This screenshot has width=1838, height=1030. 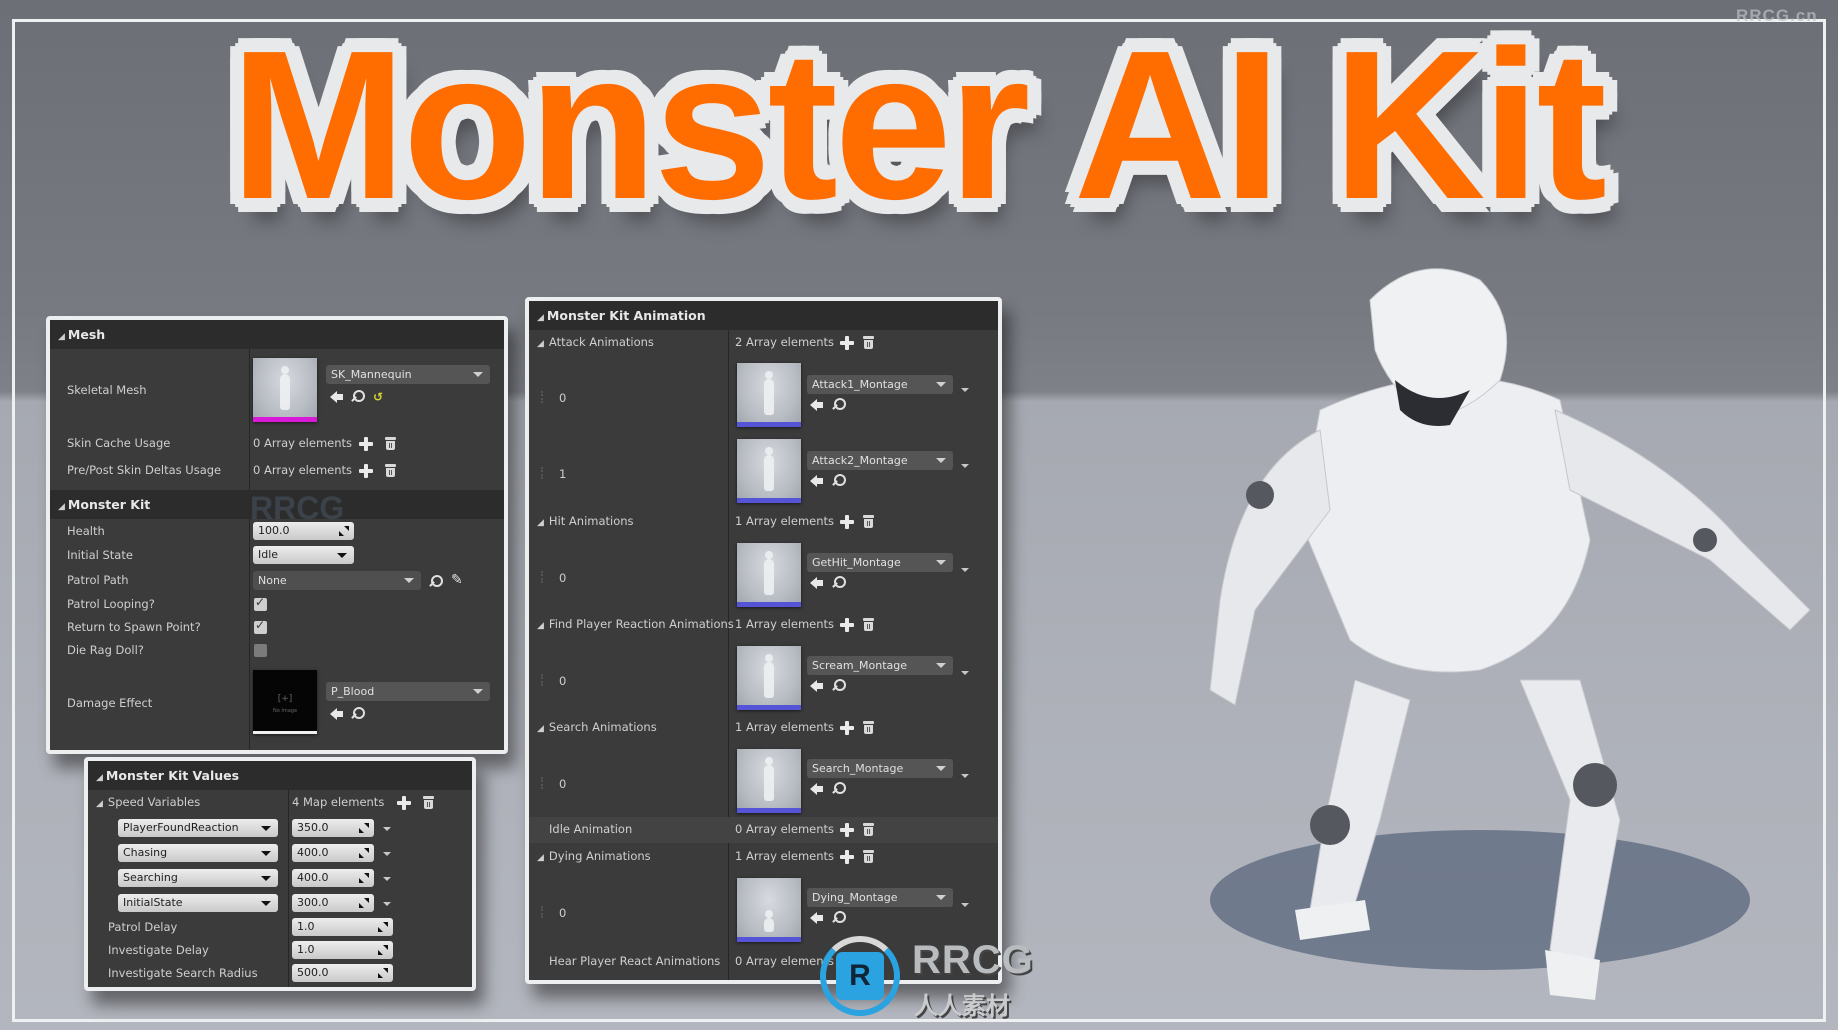 What do you see at coordinates (333, 903) in the screenshot?
I see `speed-value-input: 300.0` at bounding box center [333, 903].